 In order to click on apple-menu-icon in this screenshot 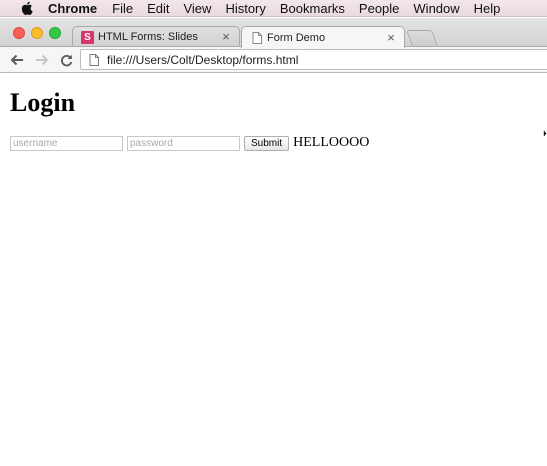, I will do `click(27, 8)`.